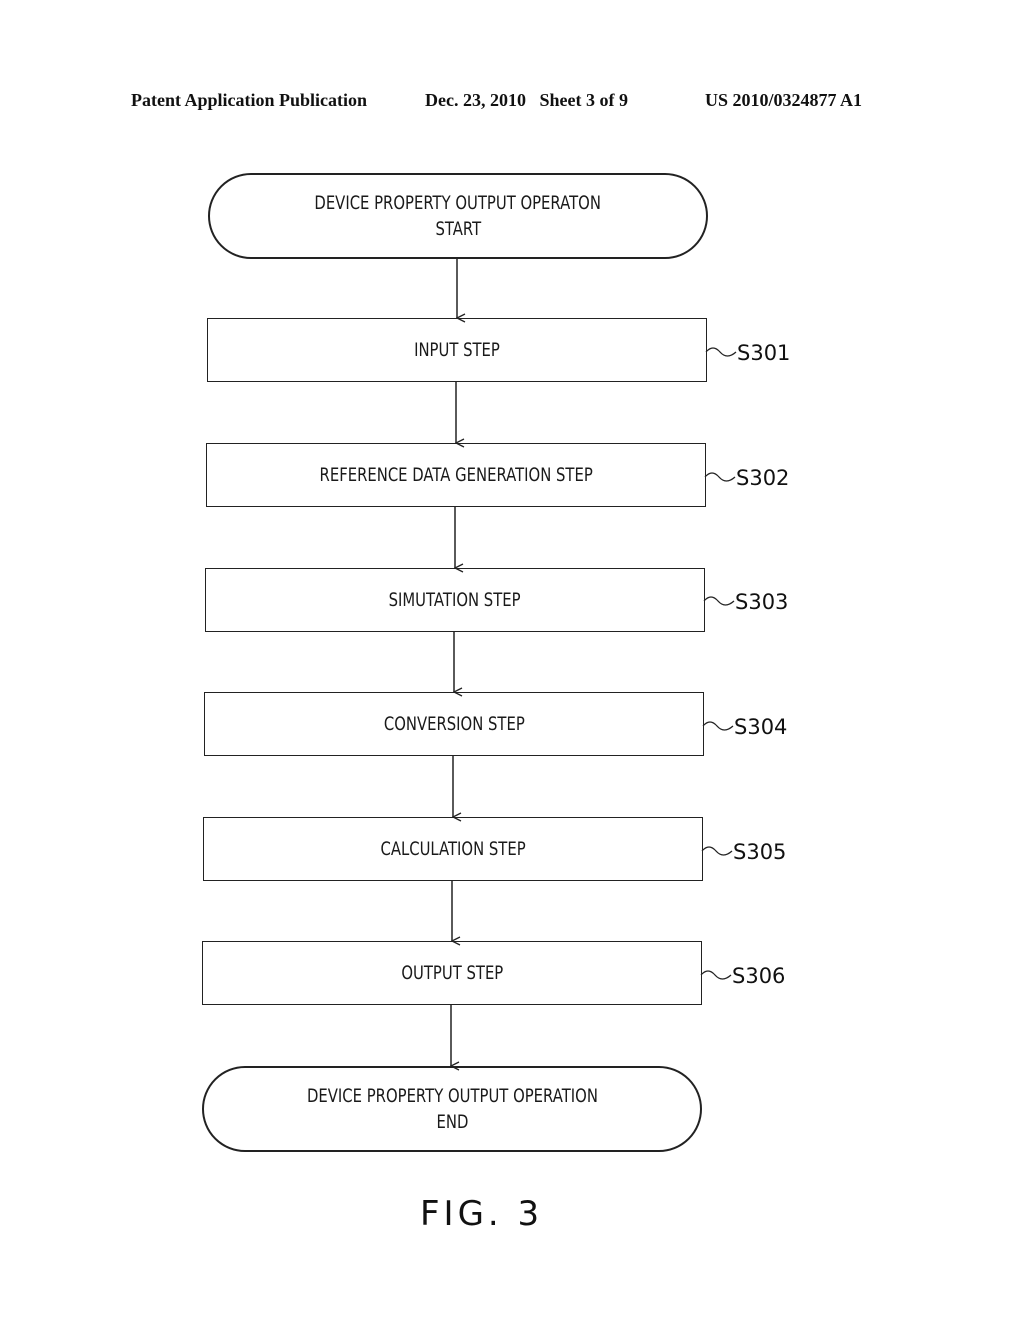 The image size is (1024, 1320). I want to click on step-ref-s305: S305, so click(760, 852).